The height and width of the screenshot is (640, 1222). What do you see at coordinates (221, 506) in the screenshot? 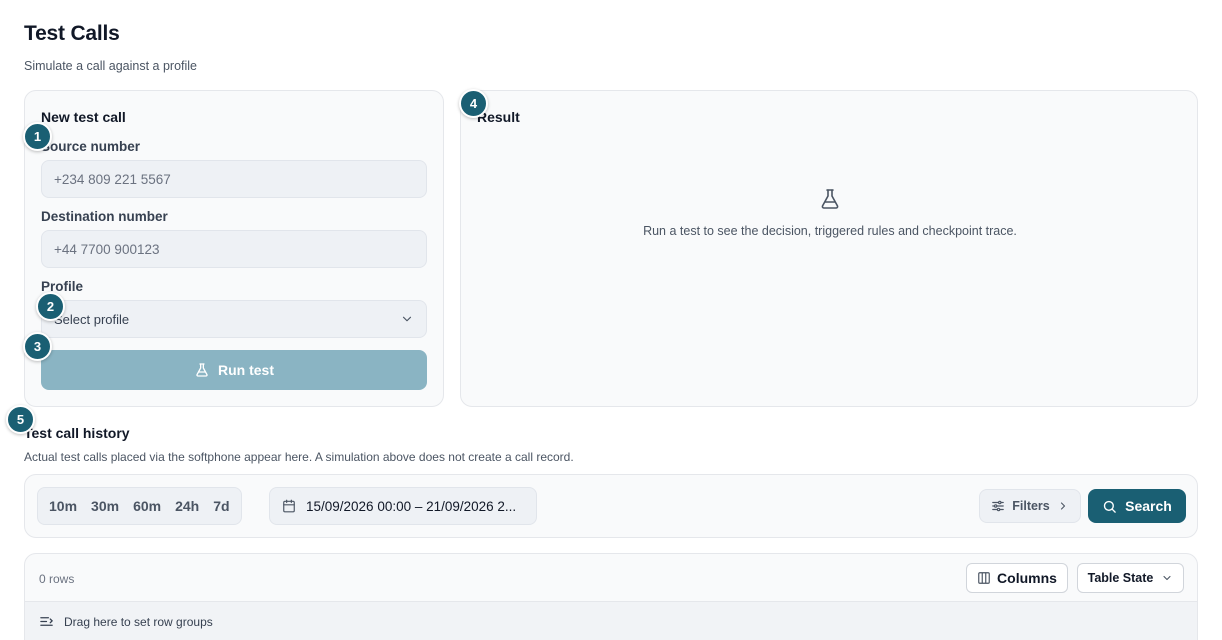
I see `range-7d-button: 7d` at bounding box center [221, 506].